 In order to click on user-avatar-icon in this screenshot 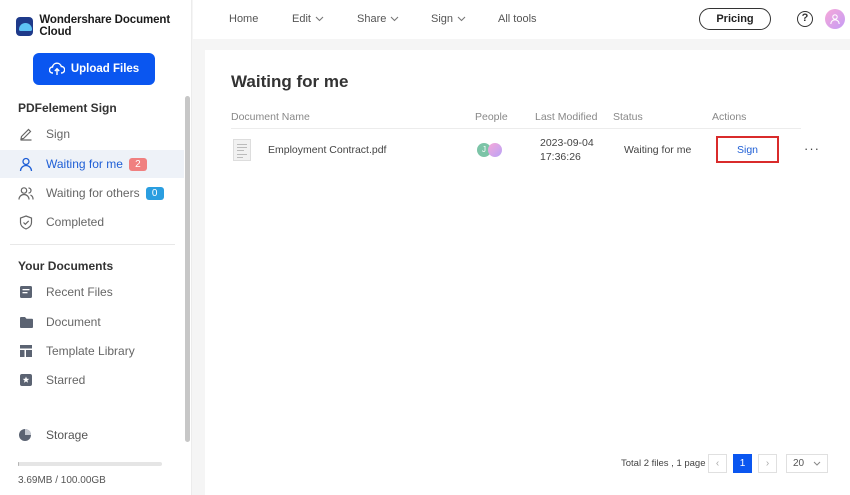, I will do `click(835, 19)`.